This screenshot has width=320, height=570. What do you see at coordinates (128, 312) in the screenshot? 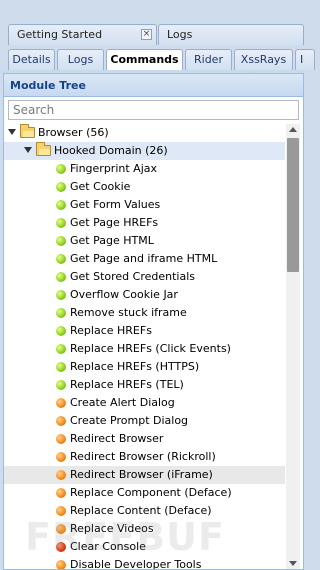
I see `module-label: Remove stuck iframe` at bounding box center [128, 312].